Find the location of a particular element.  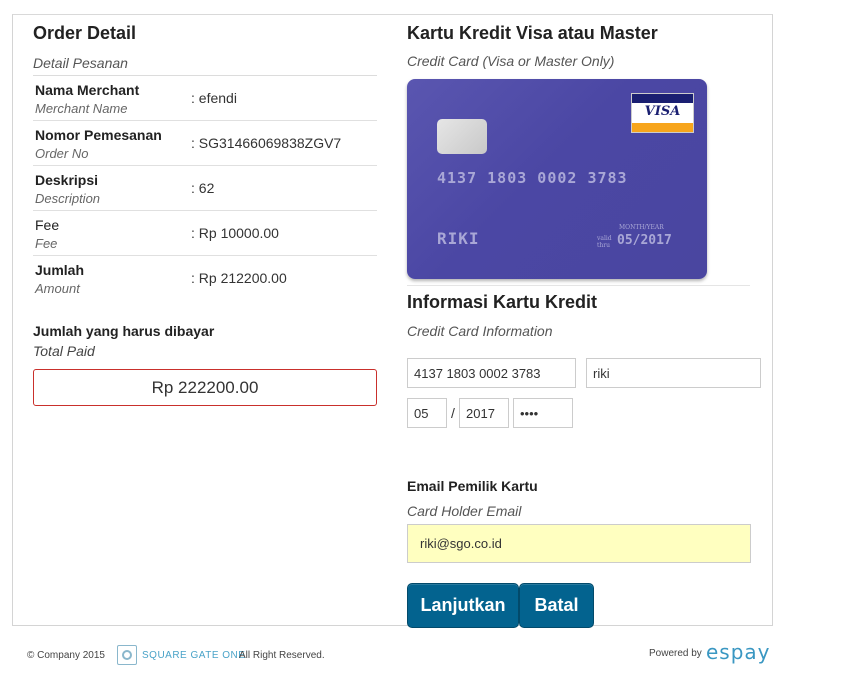

email-label-en: Card Holder Email is located at coordinates (464, 511).